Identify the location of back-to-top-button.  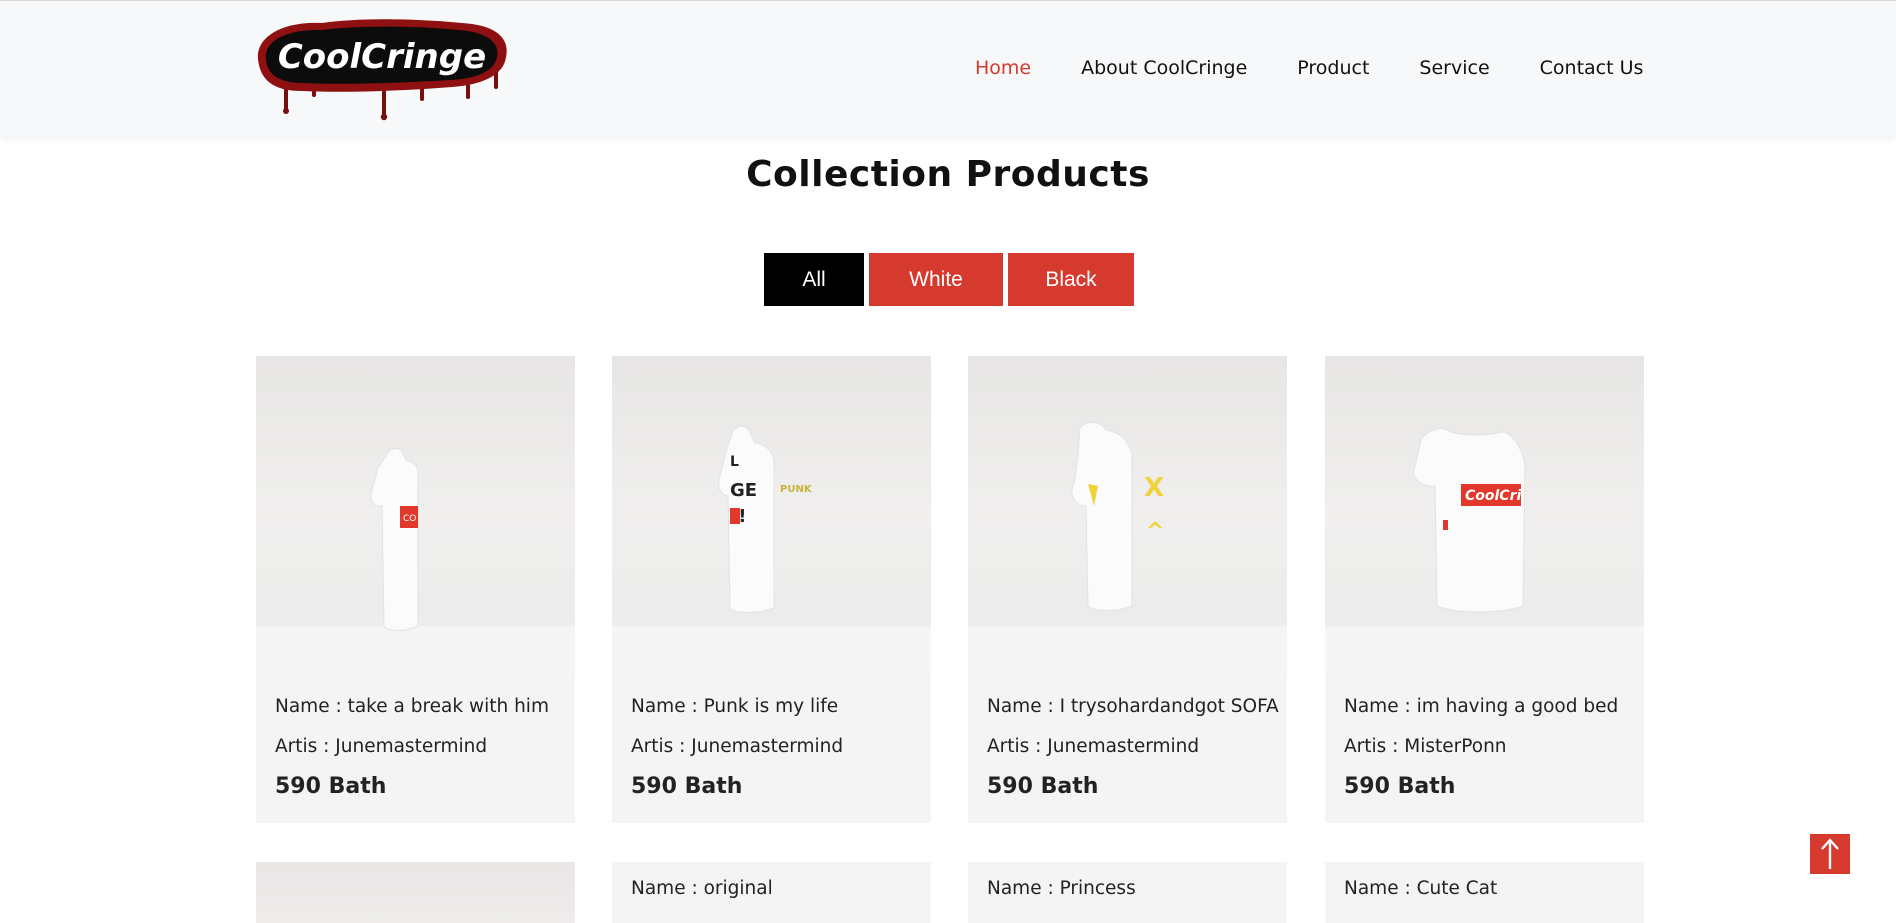
(1830, 854).